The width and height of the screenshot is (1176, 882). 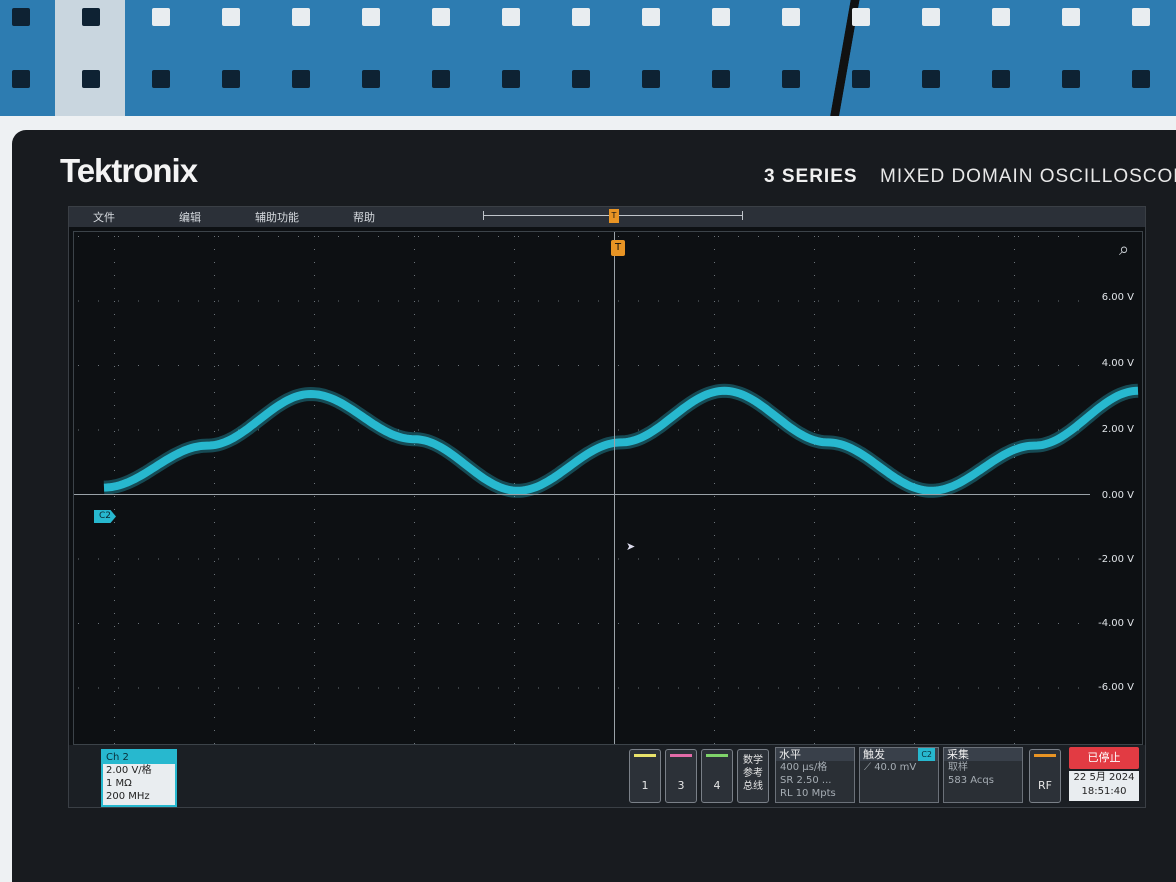 What do you see at coordinates (190, 217) in the screenshot?
I see `menu-edit: 编辑` at bounding box center [190, 217].